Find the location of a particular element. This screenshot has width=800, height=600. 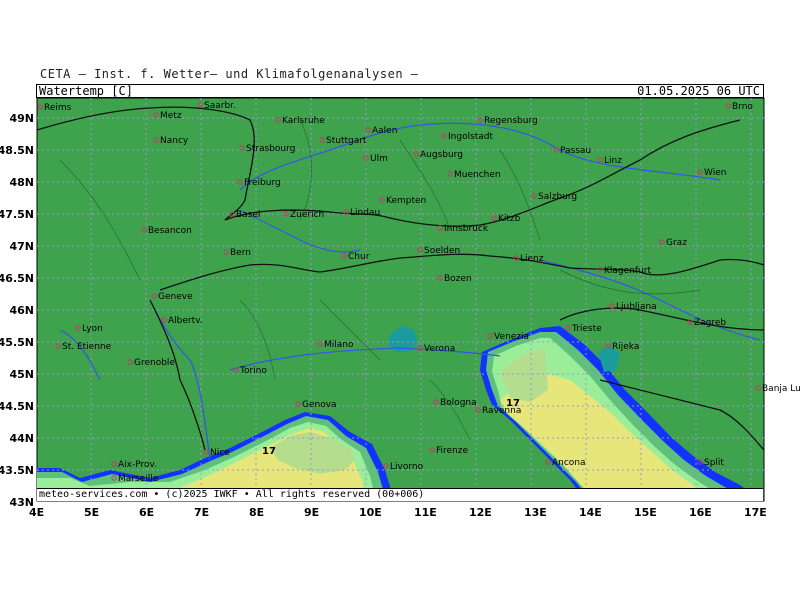

city-label: Klagenfurt is located at coordinates (627, 271).